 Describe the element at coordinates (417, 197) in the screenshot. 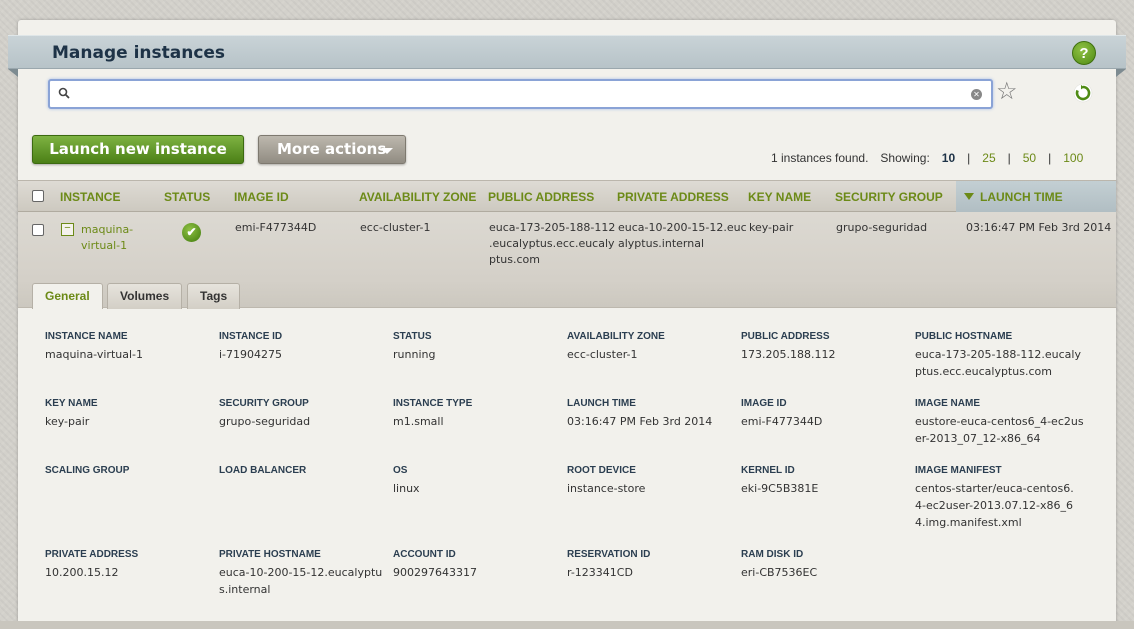

I see `column-availability-zone: AVAILABILITY ZONE` at that location.